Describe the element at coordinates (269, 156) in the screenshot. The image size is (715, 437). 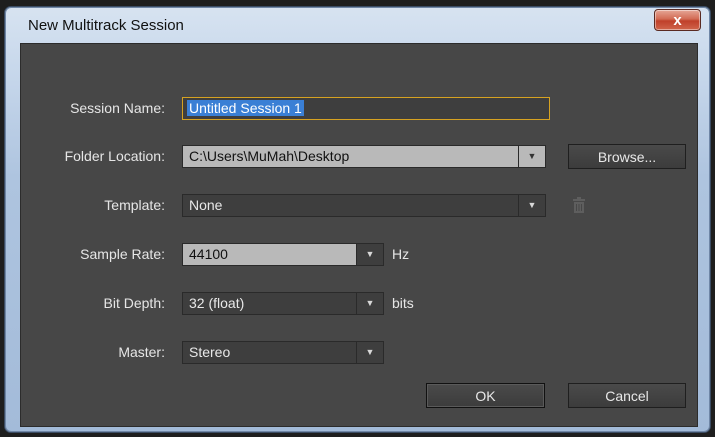
I see `folder-location-value: C:\Users\MuMah\Desktop` at that location.